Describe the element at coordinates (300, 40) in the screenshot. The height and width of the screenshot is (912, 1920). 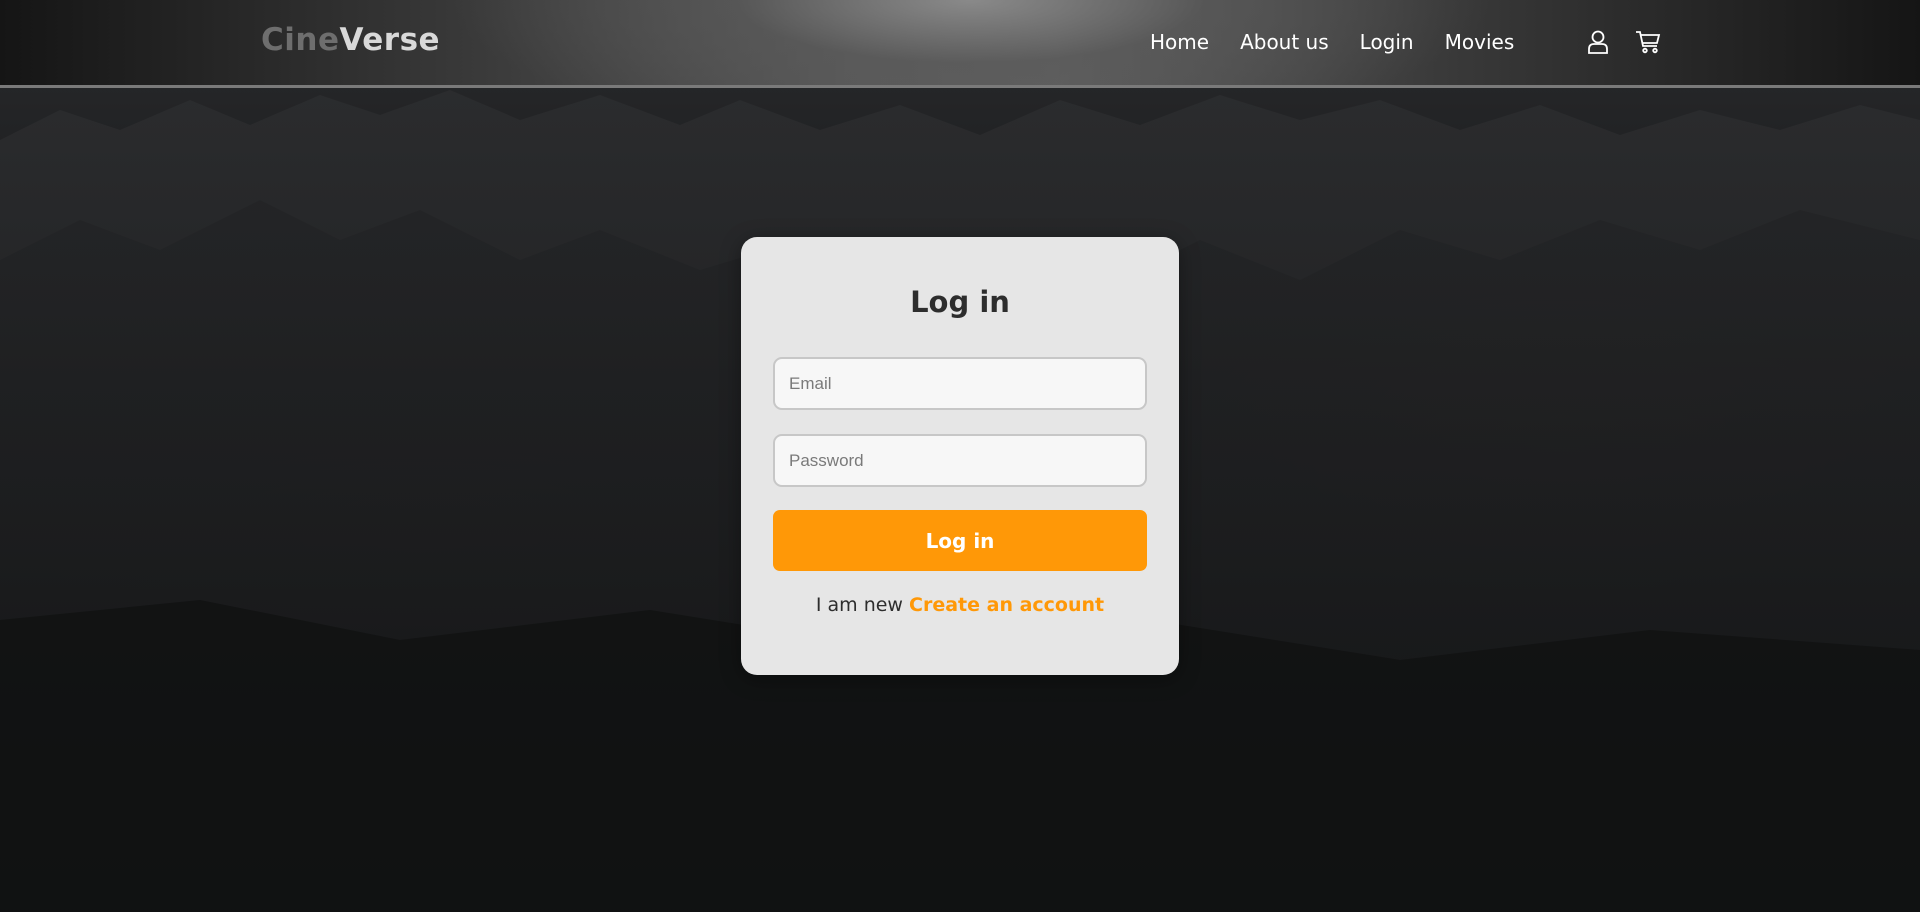
I see `logo-text-cine: Cine` at that location.